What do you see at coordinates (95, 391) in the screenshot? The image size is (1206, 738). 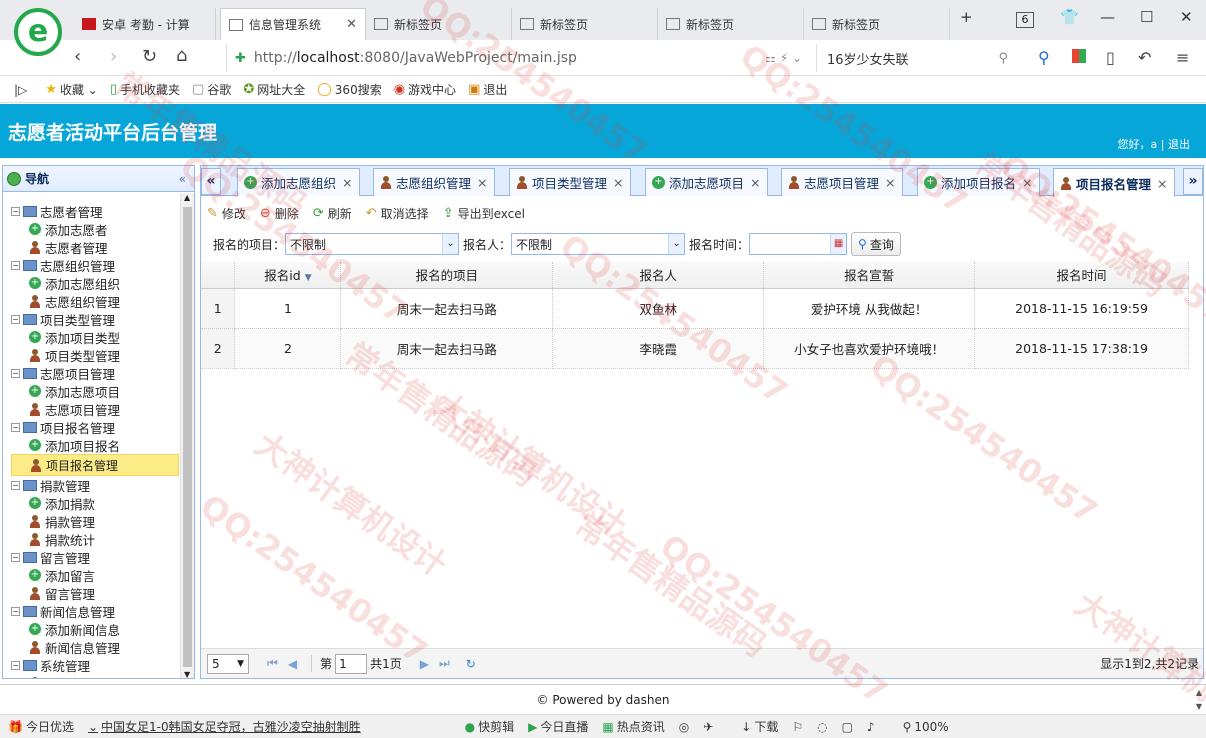 I see `sidebar-item: + 添加志愿项目` at bounding box center [95, 391].